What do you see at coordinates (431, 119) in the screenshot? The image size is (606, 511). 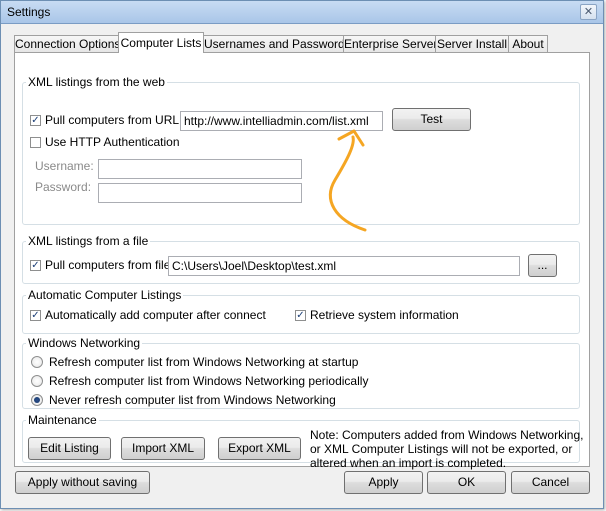 I see `test-button: Test` at bounding box center [431, 119].